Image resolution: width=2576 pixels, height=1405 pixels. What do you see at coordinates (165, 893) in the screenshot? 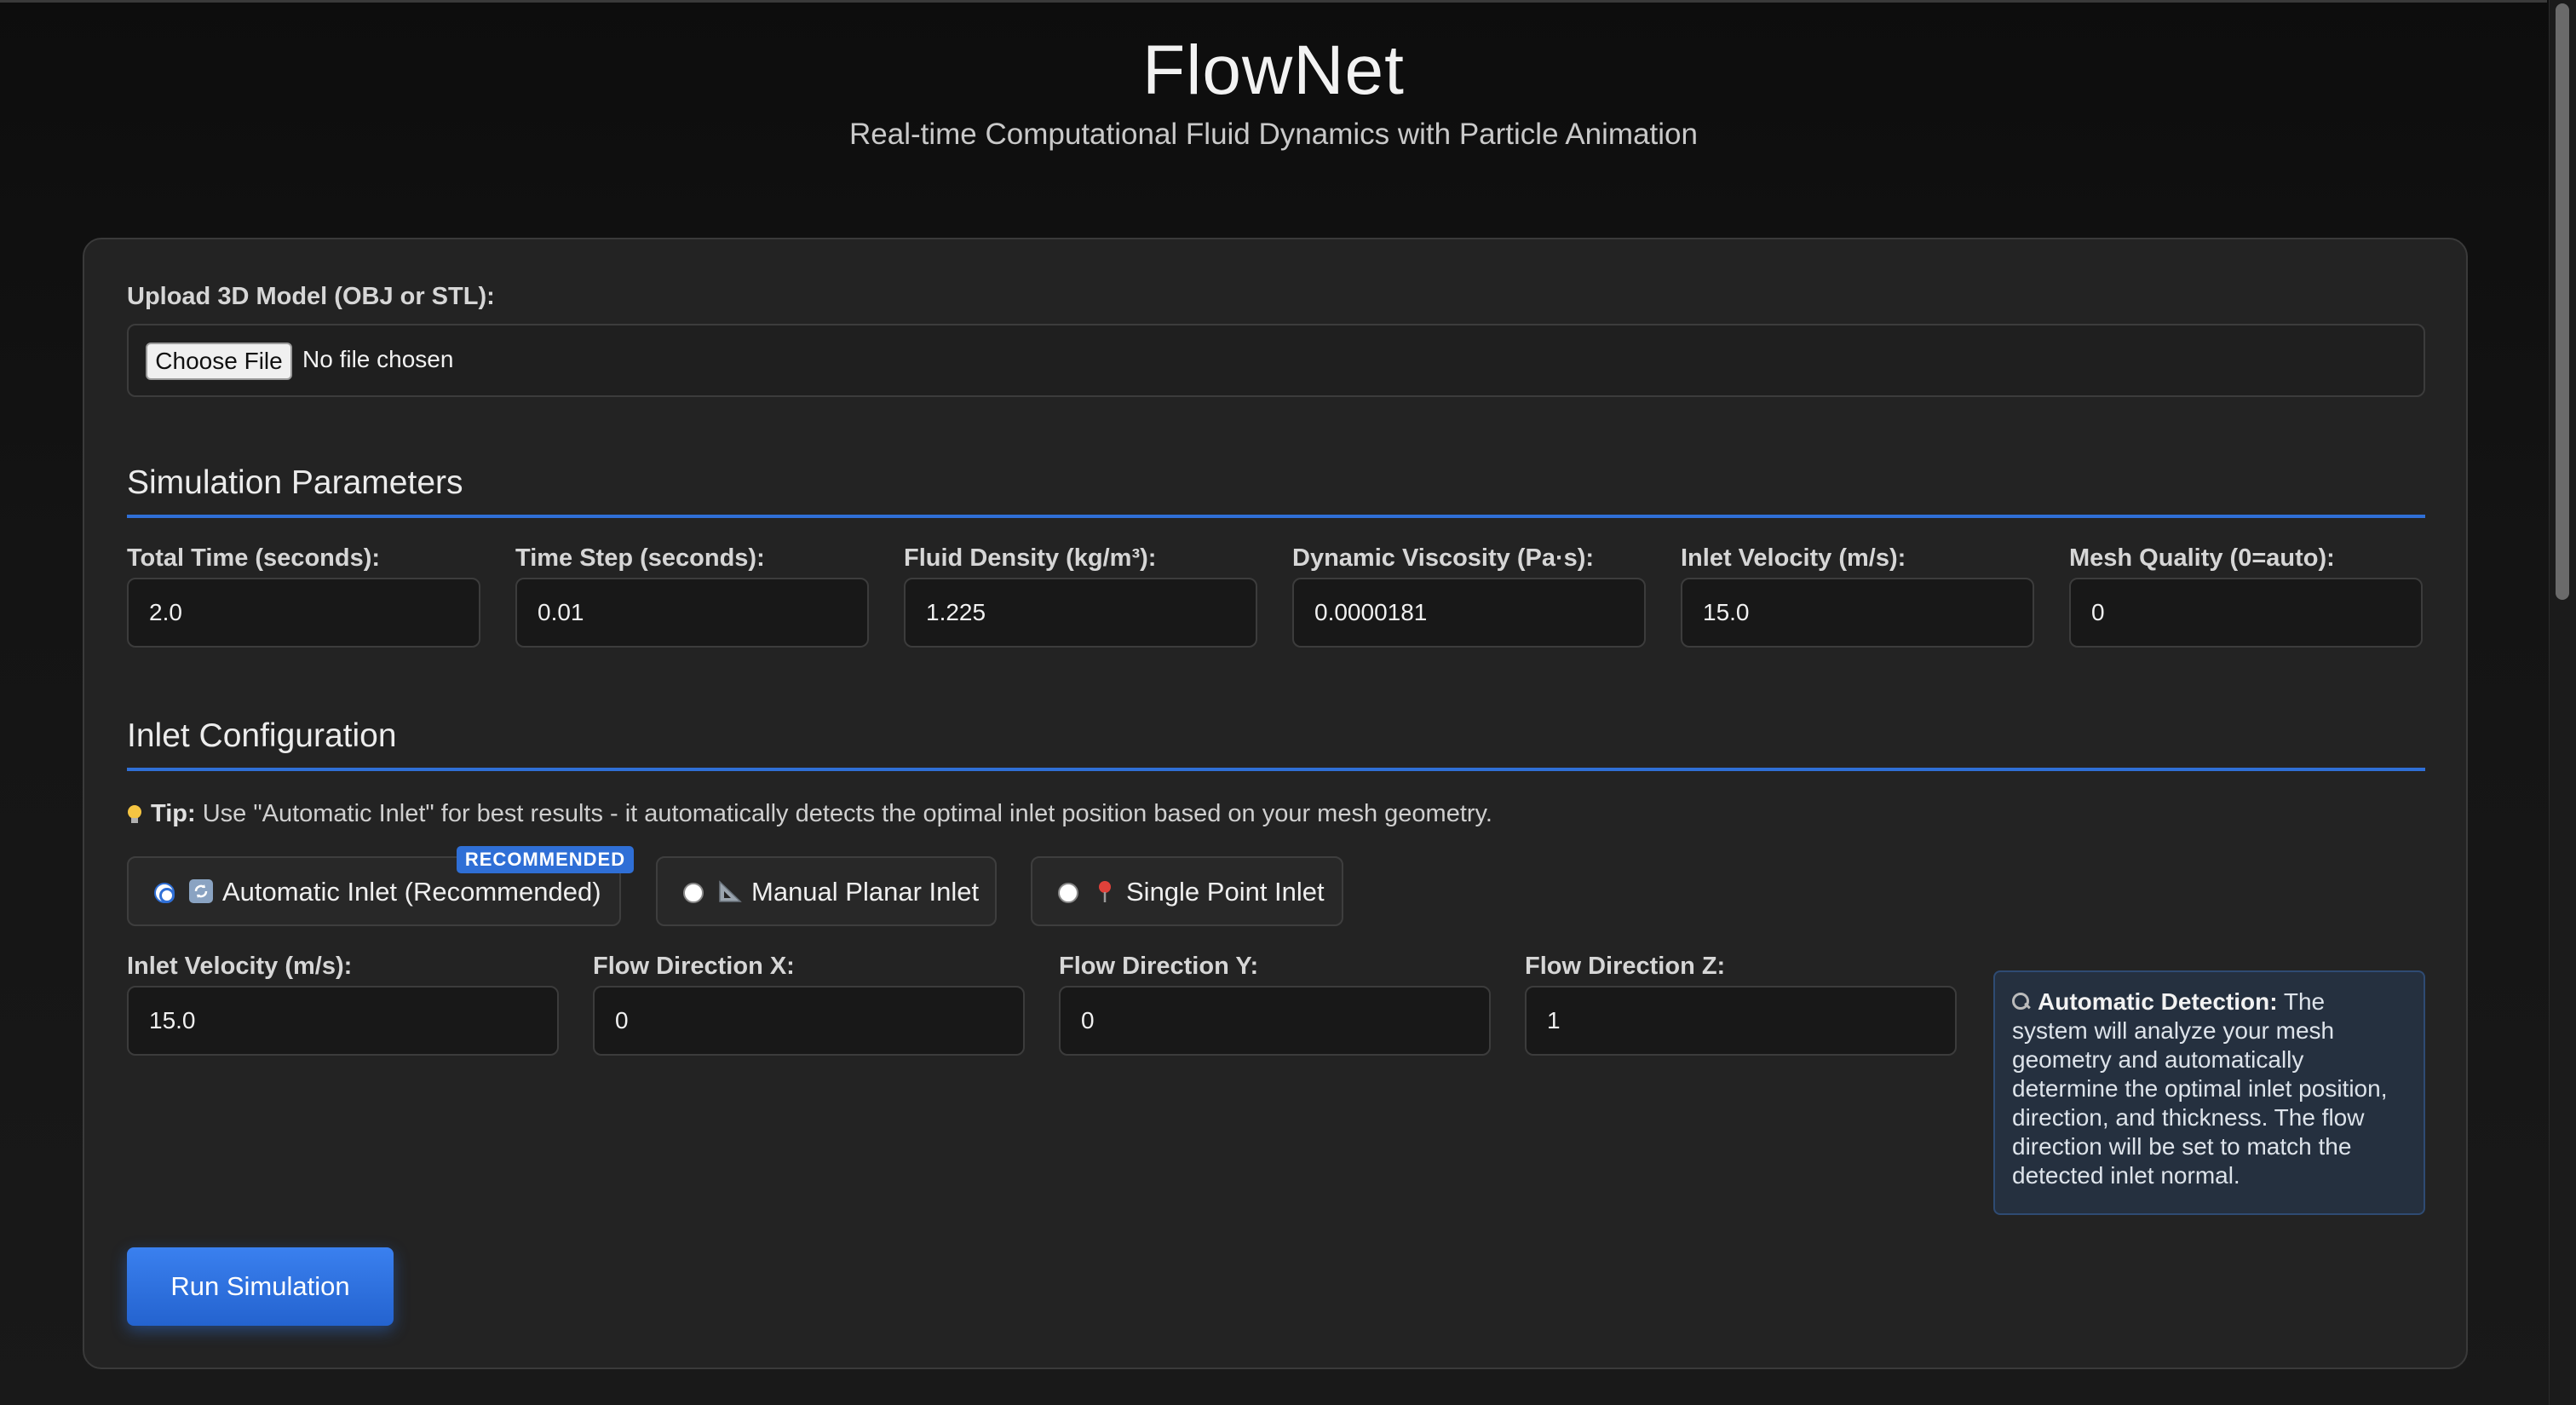
I see `radio-button-automatic` at bounding box center [165, 893].